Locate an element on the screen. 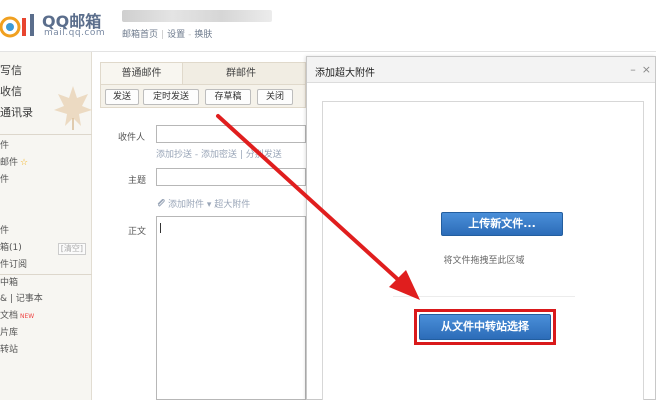  tab-group-mail: 群邮件 is located at coordinates (241, 74).